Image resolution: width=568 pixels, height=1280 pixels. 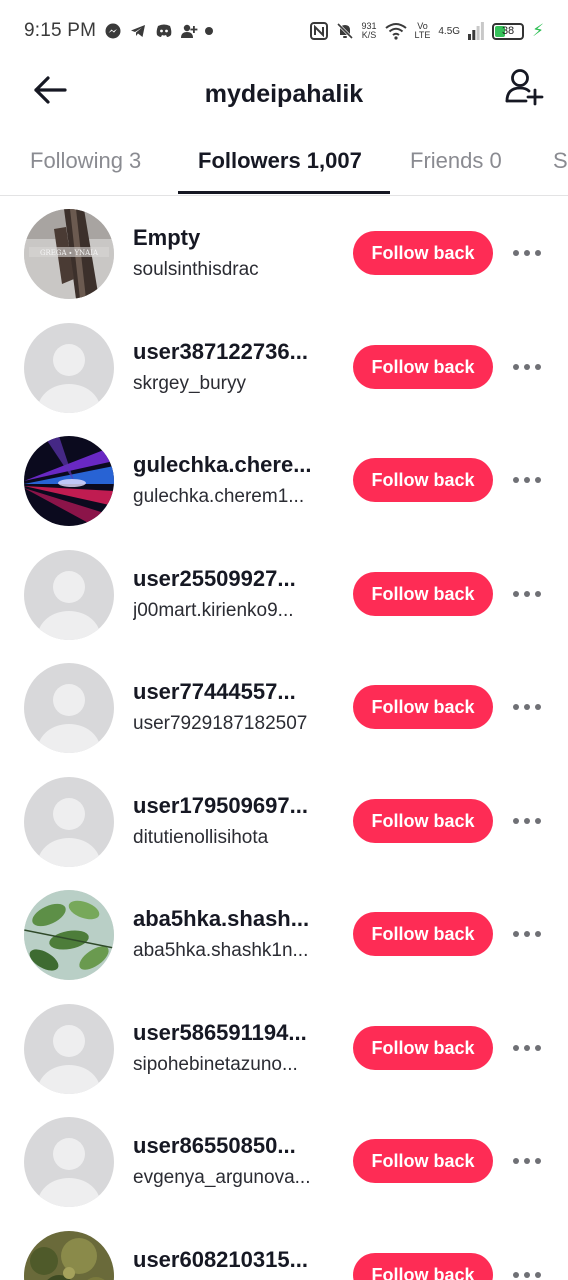 I want to click on follower-name: Empty, so click(x=167, y=237).